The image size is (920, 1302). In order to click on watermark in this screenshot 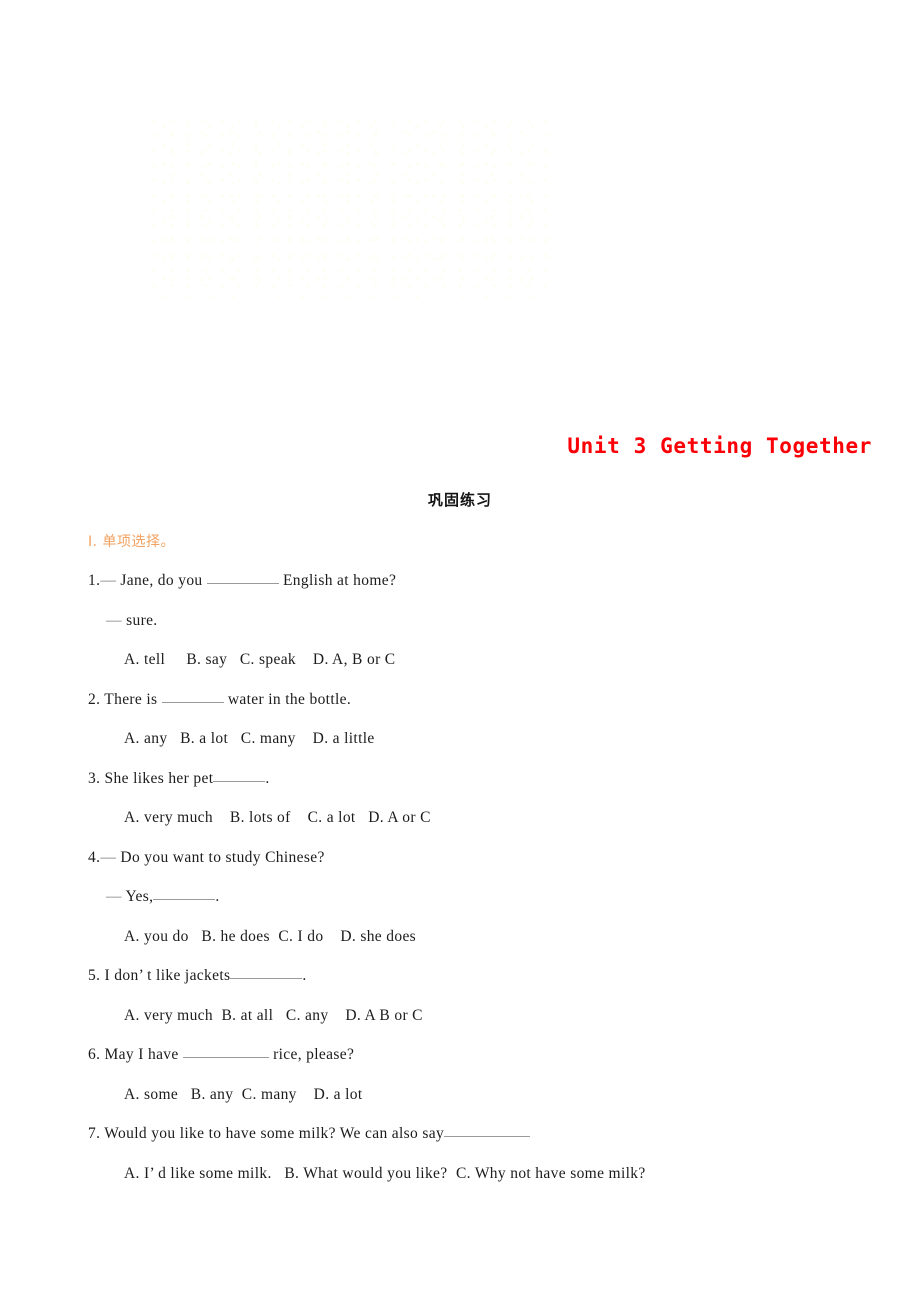, I will do `click(350, 208)`.